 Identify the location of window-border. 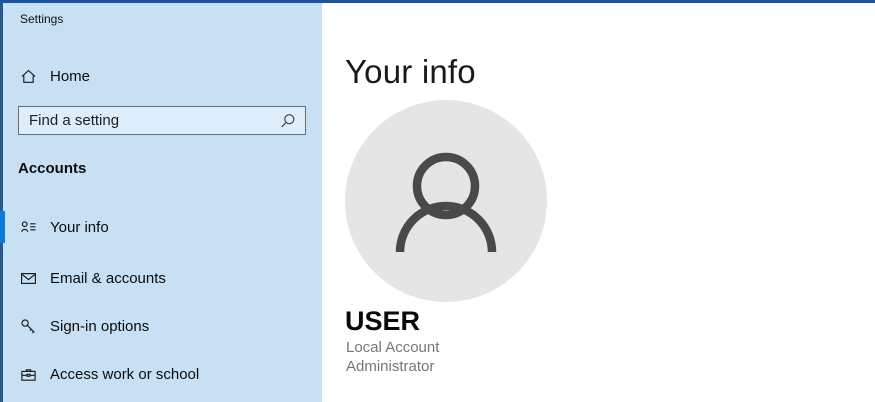
(1, 202).